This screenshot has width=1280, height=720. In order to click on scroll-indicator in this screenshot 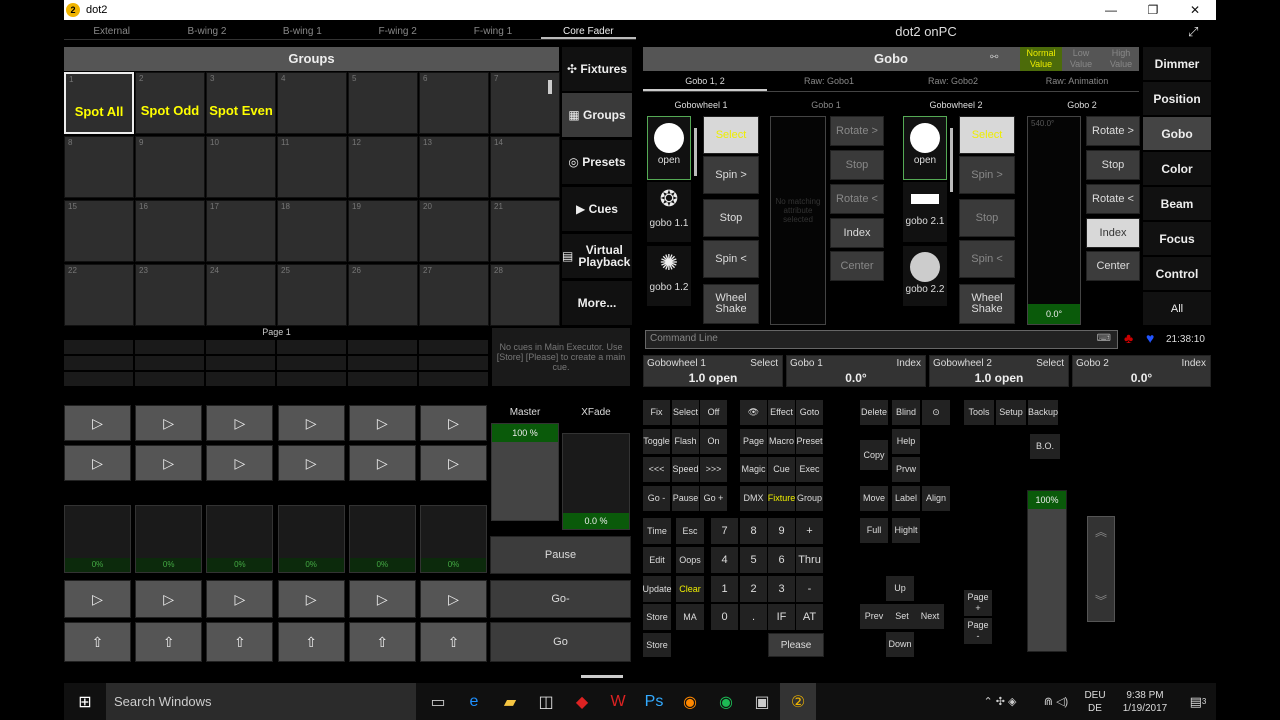, I will do `click(602, 676)`.